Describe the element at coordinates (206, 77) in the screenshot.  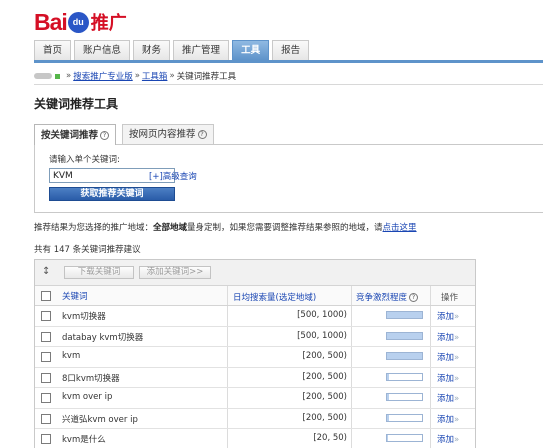
I see `breadcrumb-current: 关键词推荐工具` at that location.